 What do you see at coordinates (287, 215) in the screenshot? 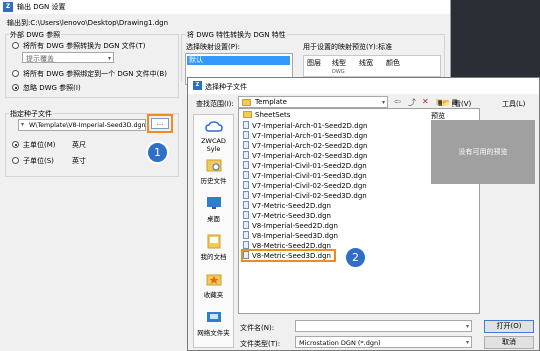
I see `list-item: V7-Metric-Seed3D.dgn` at bounding box center [287, 215].